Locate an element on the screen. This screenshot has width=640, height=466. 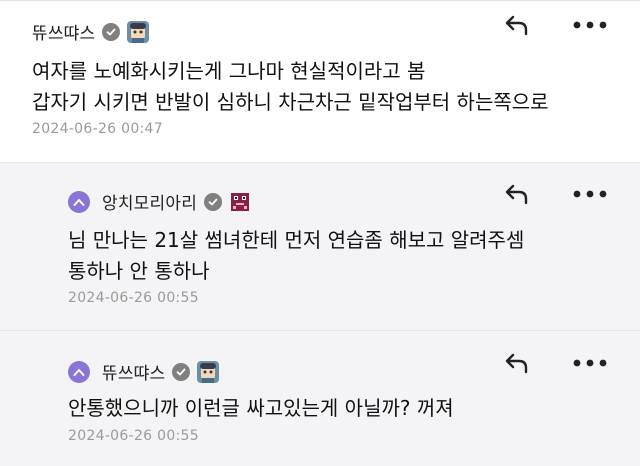
comment-line: 갑자기 시키면 반발이 심하니 차근차근 밑작업부터 하는쪽으로 is located at coordinates (290, 102).